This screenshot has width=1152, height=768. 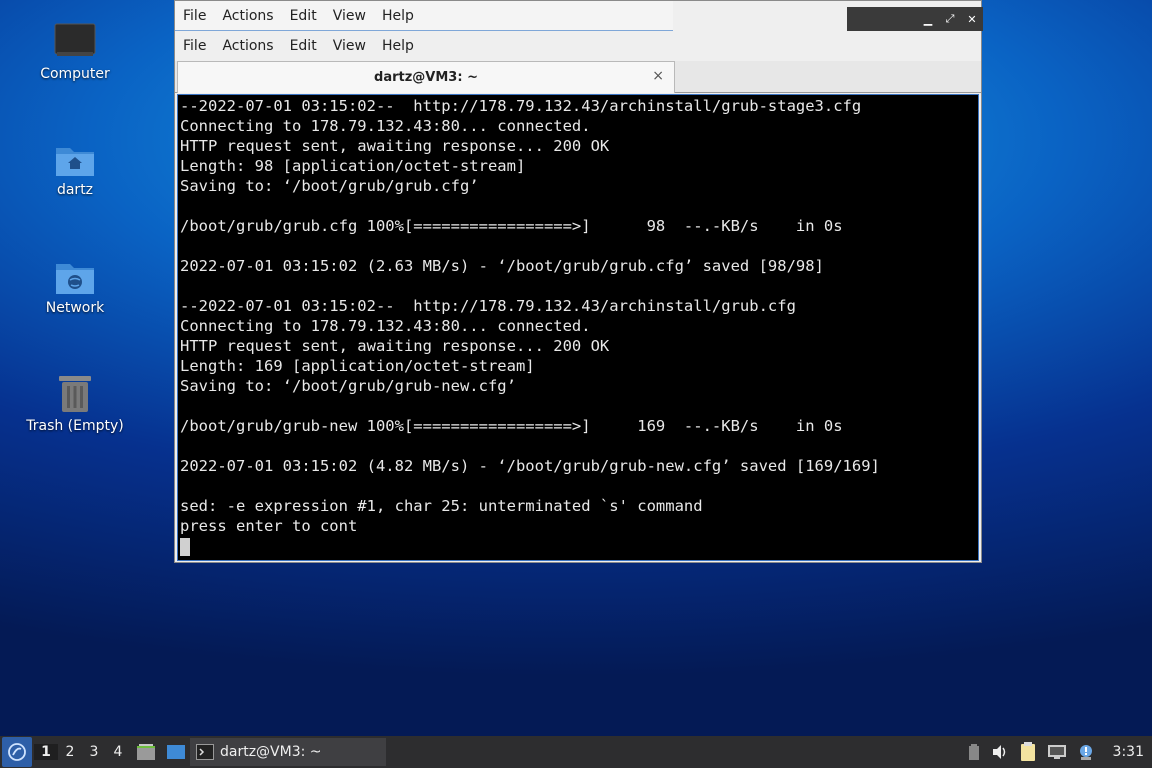 What do you see at coordinates (271, 752) in the screenshot?
I see `taskbar-item-label: dartz@VM3: ~` at bounding box center [271, 752].